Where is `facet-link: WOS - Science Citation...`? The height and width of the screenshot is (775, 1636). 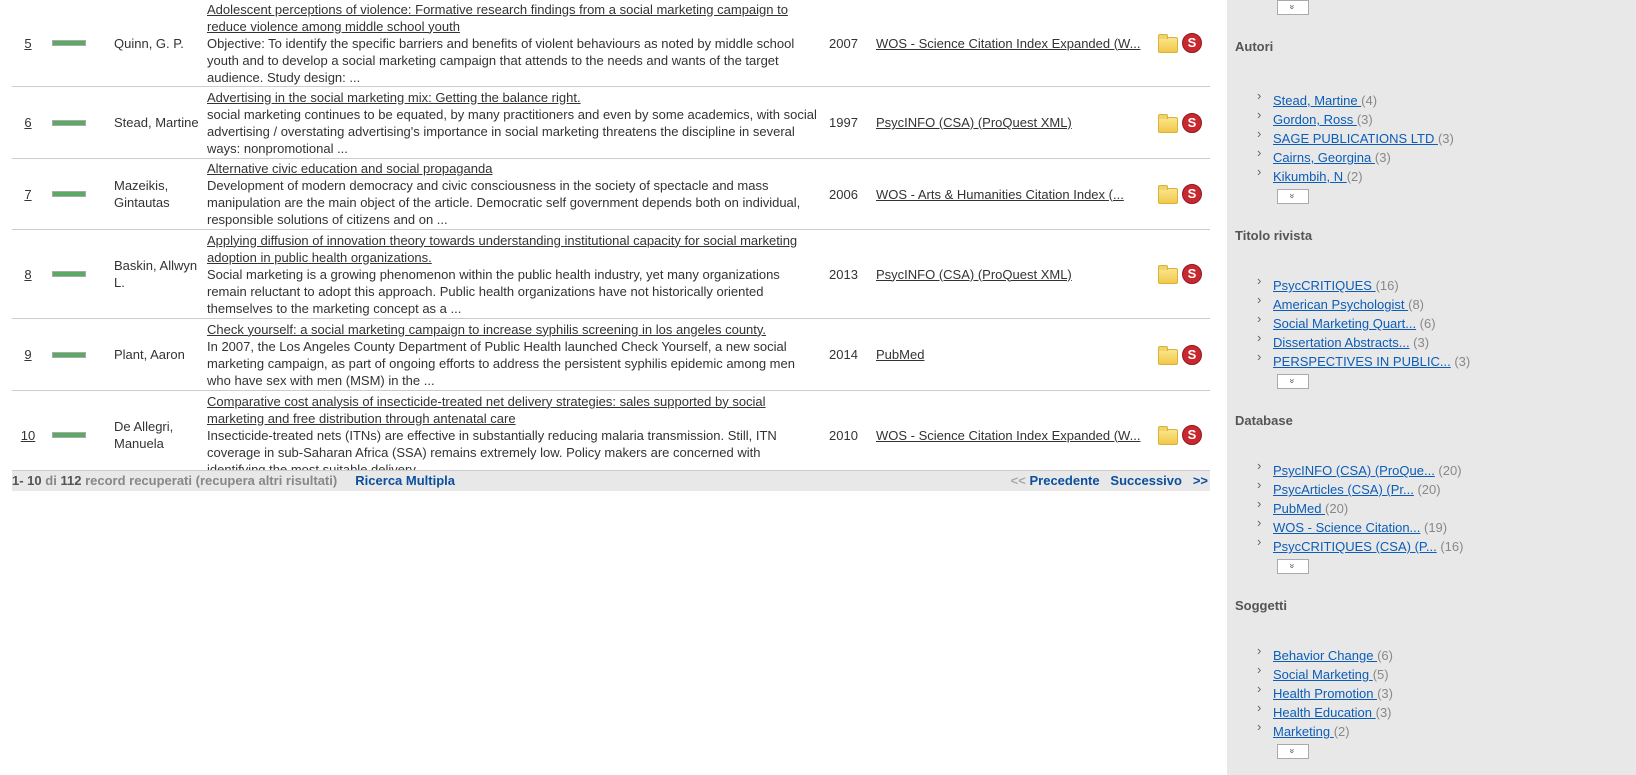
facet-link: WOS - Science Citation... is located at coordinates (1346, 527).